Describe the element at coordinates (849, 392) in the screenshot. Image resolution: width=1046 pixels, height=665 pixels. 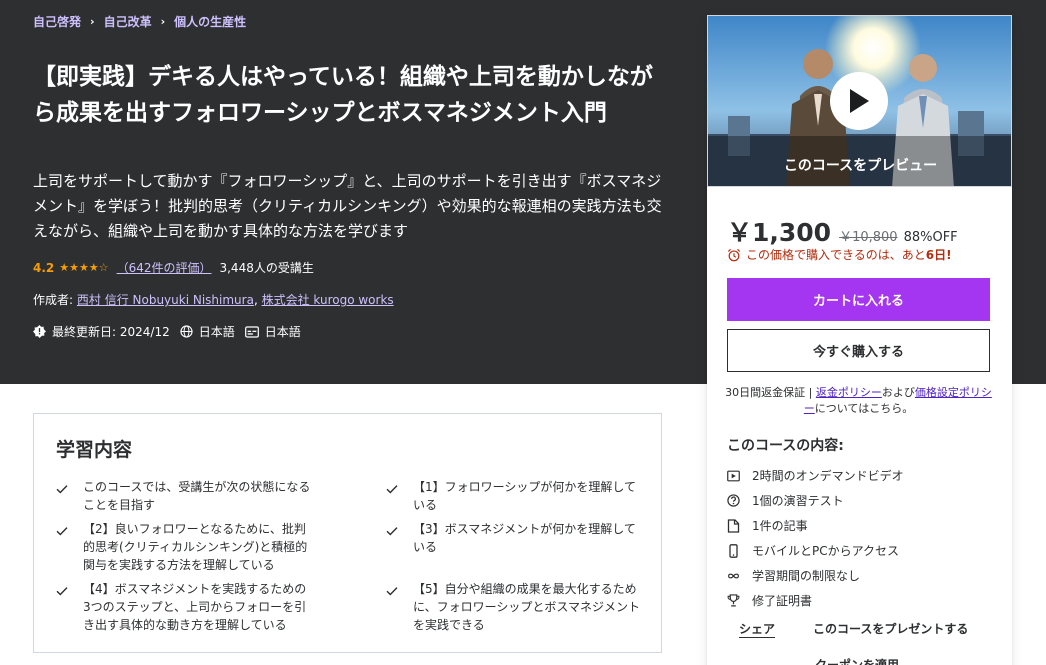
I see `refund-policy-link: 返金ポリシー` at that location.